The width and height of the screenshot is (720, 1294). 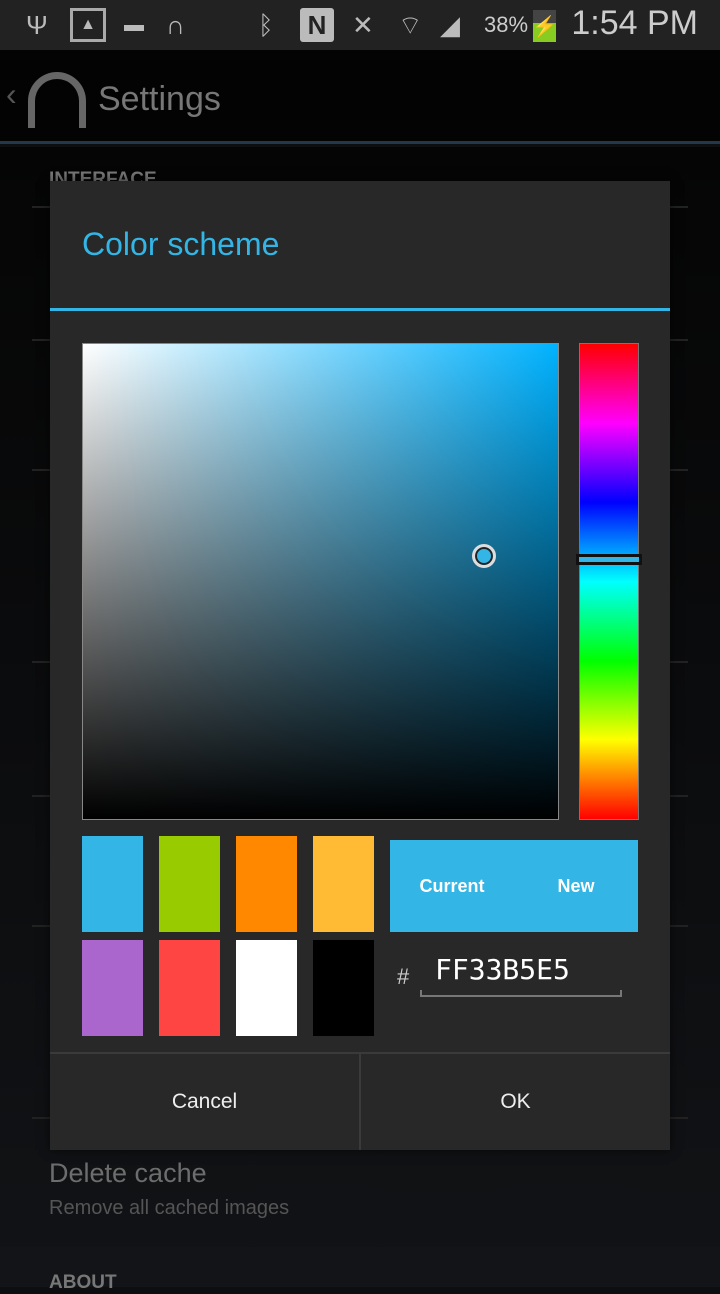 What do you see at coordinates (88, 25) in the screenshot?
I see `image-icon: ▲` at bounding box center [88, 25].